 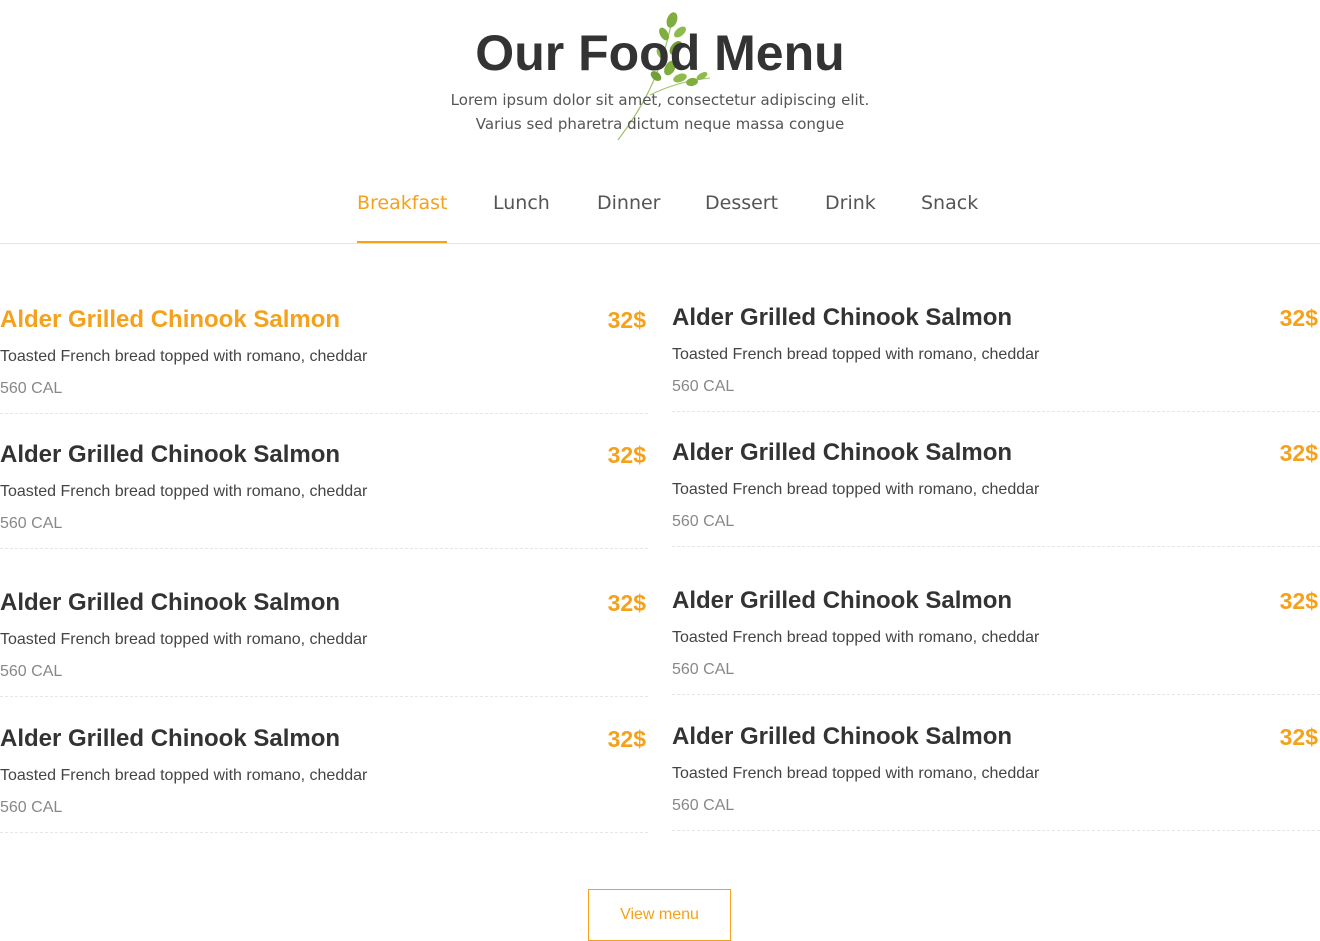 I want to click on tab-drink: Drink, so click(x=850, y=217).